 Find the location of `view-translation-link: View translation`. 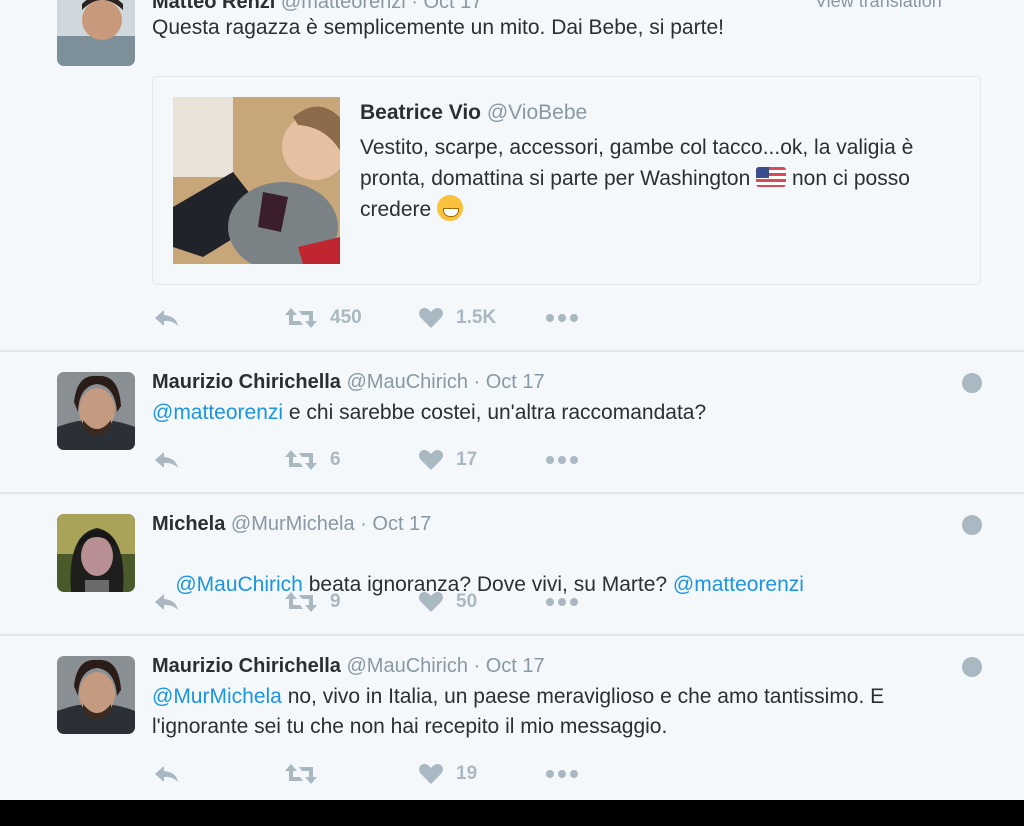

view-translation-link: View translation is located at coordinates (878, 6).